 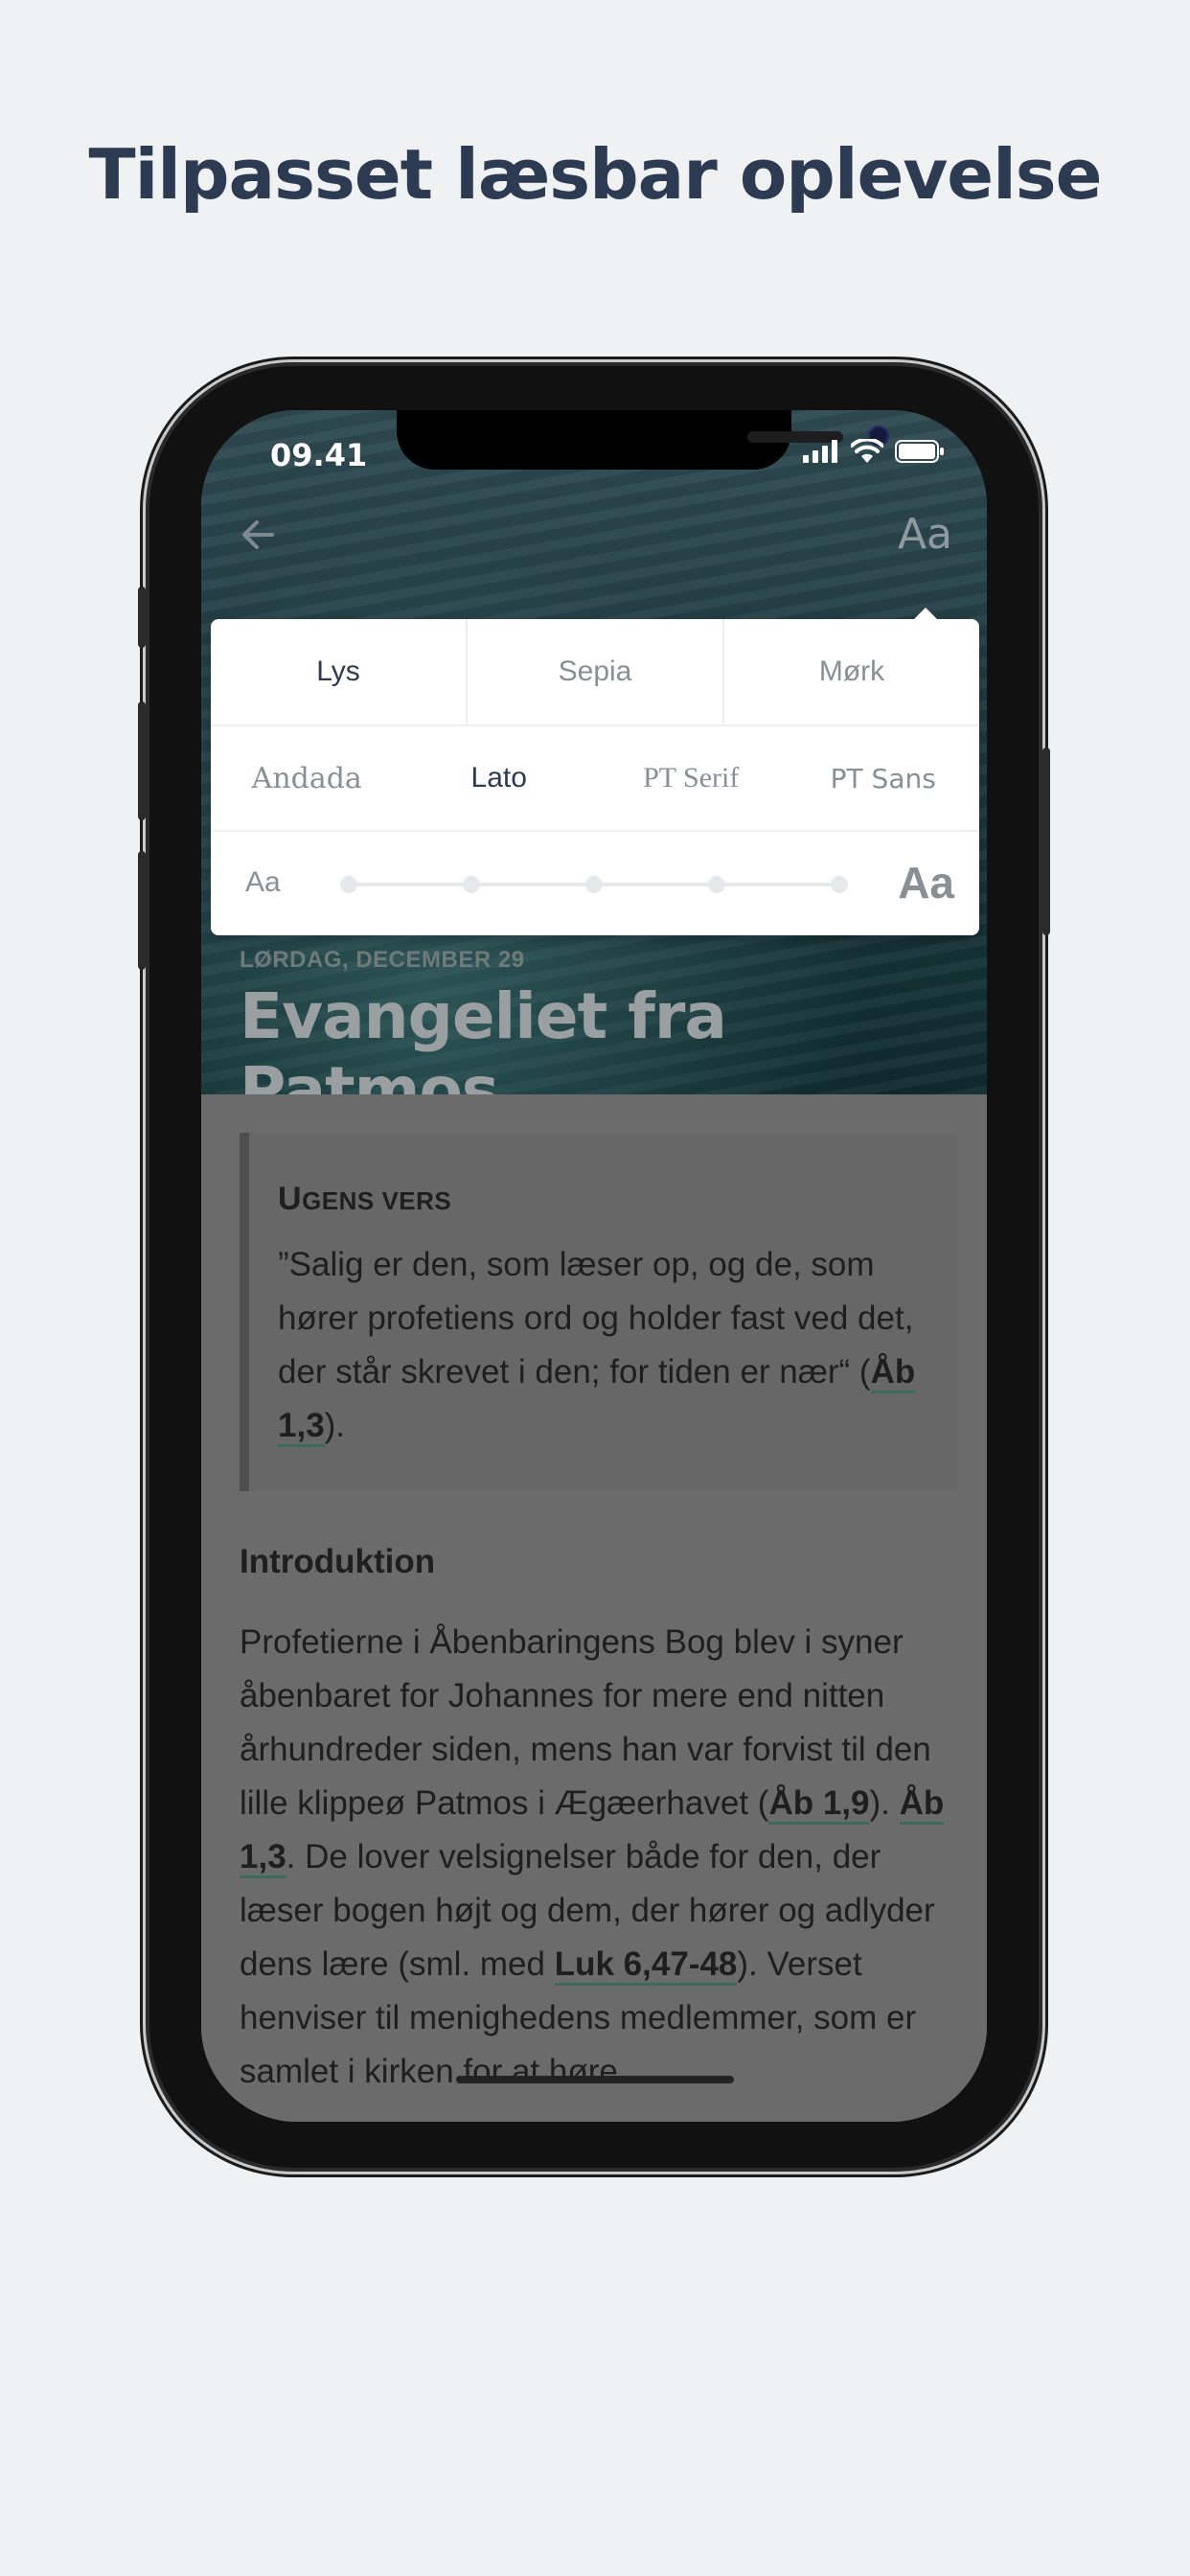 What do you see at coordinates (692, 778) in the screenshot?
I see `font-option-pt-serif: PT Serif` at bounding box center [692, 778].